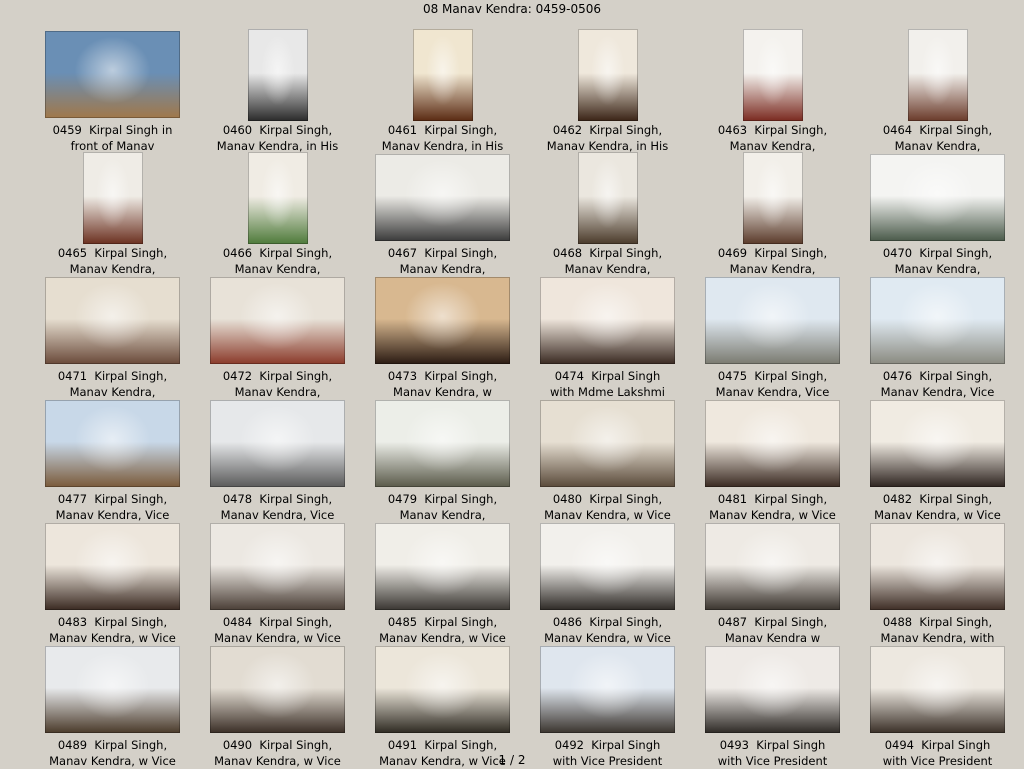 Image resolution: width=1024 pixels, height=769 pixels. I want to click on thumbnail-item: 0485 Kirpal Singh, Manav Kendra, w Vice, so click(442, 582).